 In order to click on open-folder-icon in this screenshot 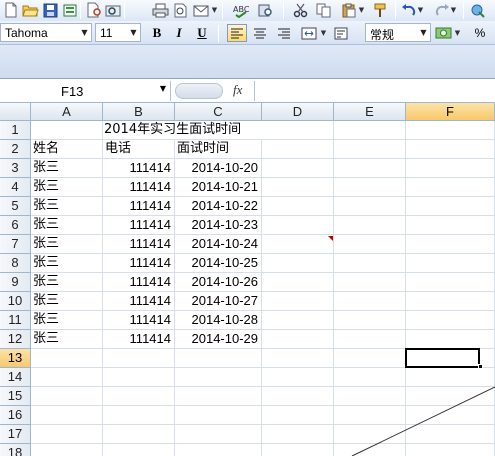, I will do `click(30, 10)`.